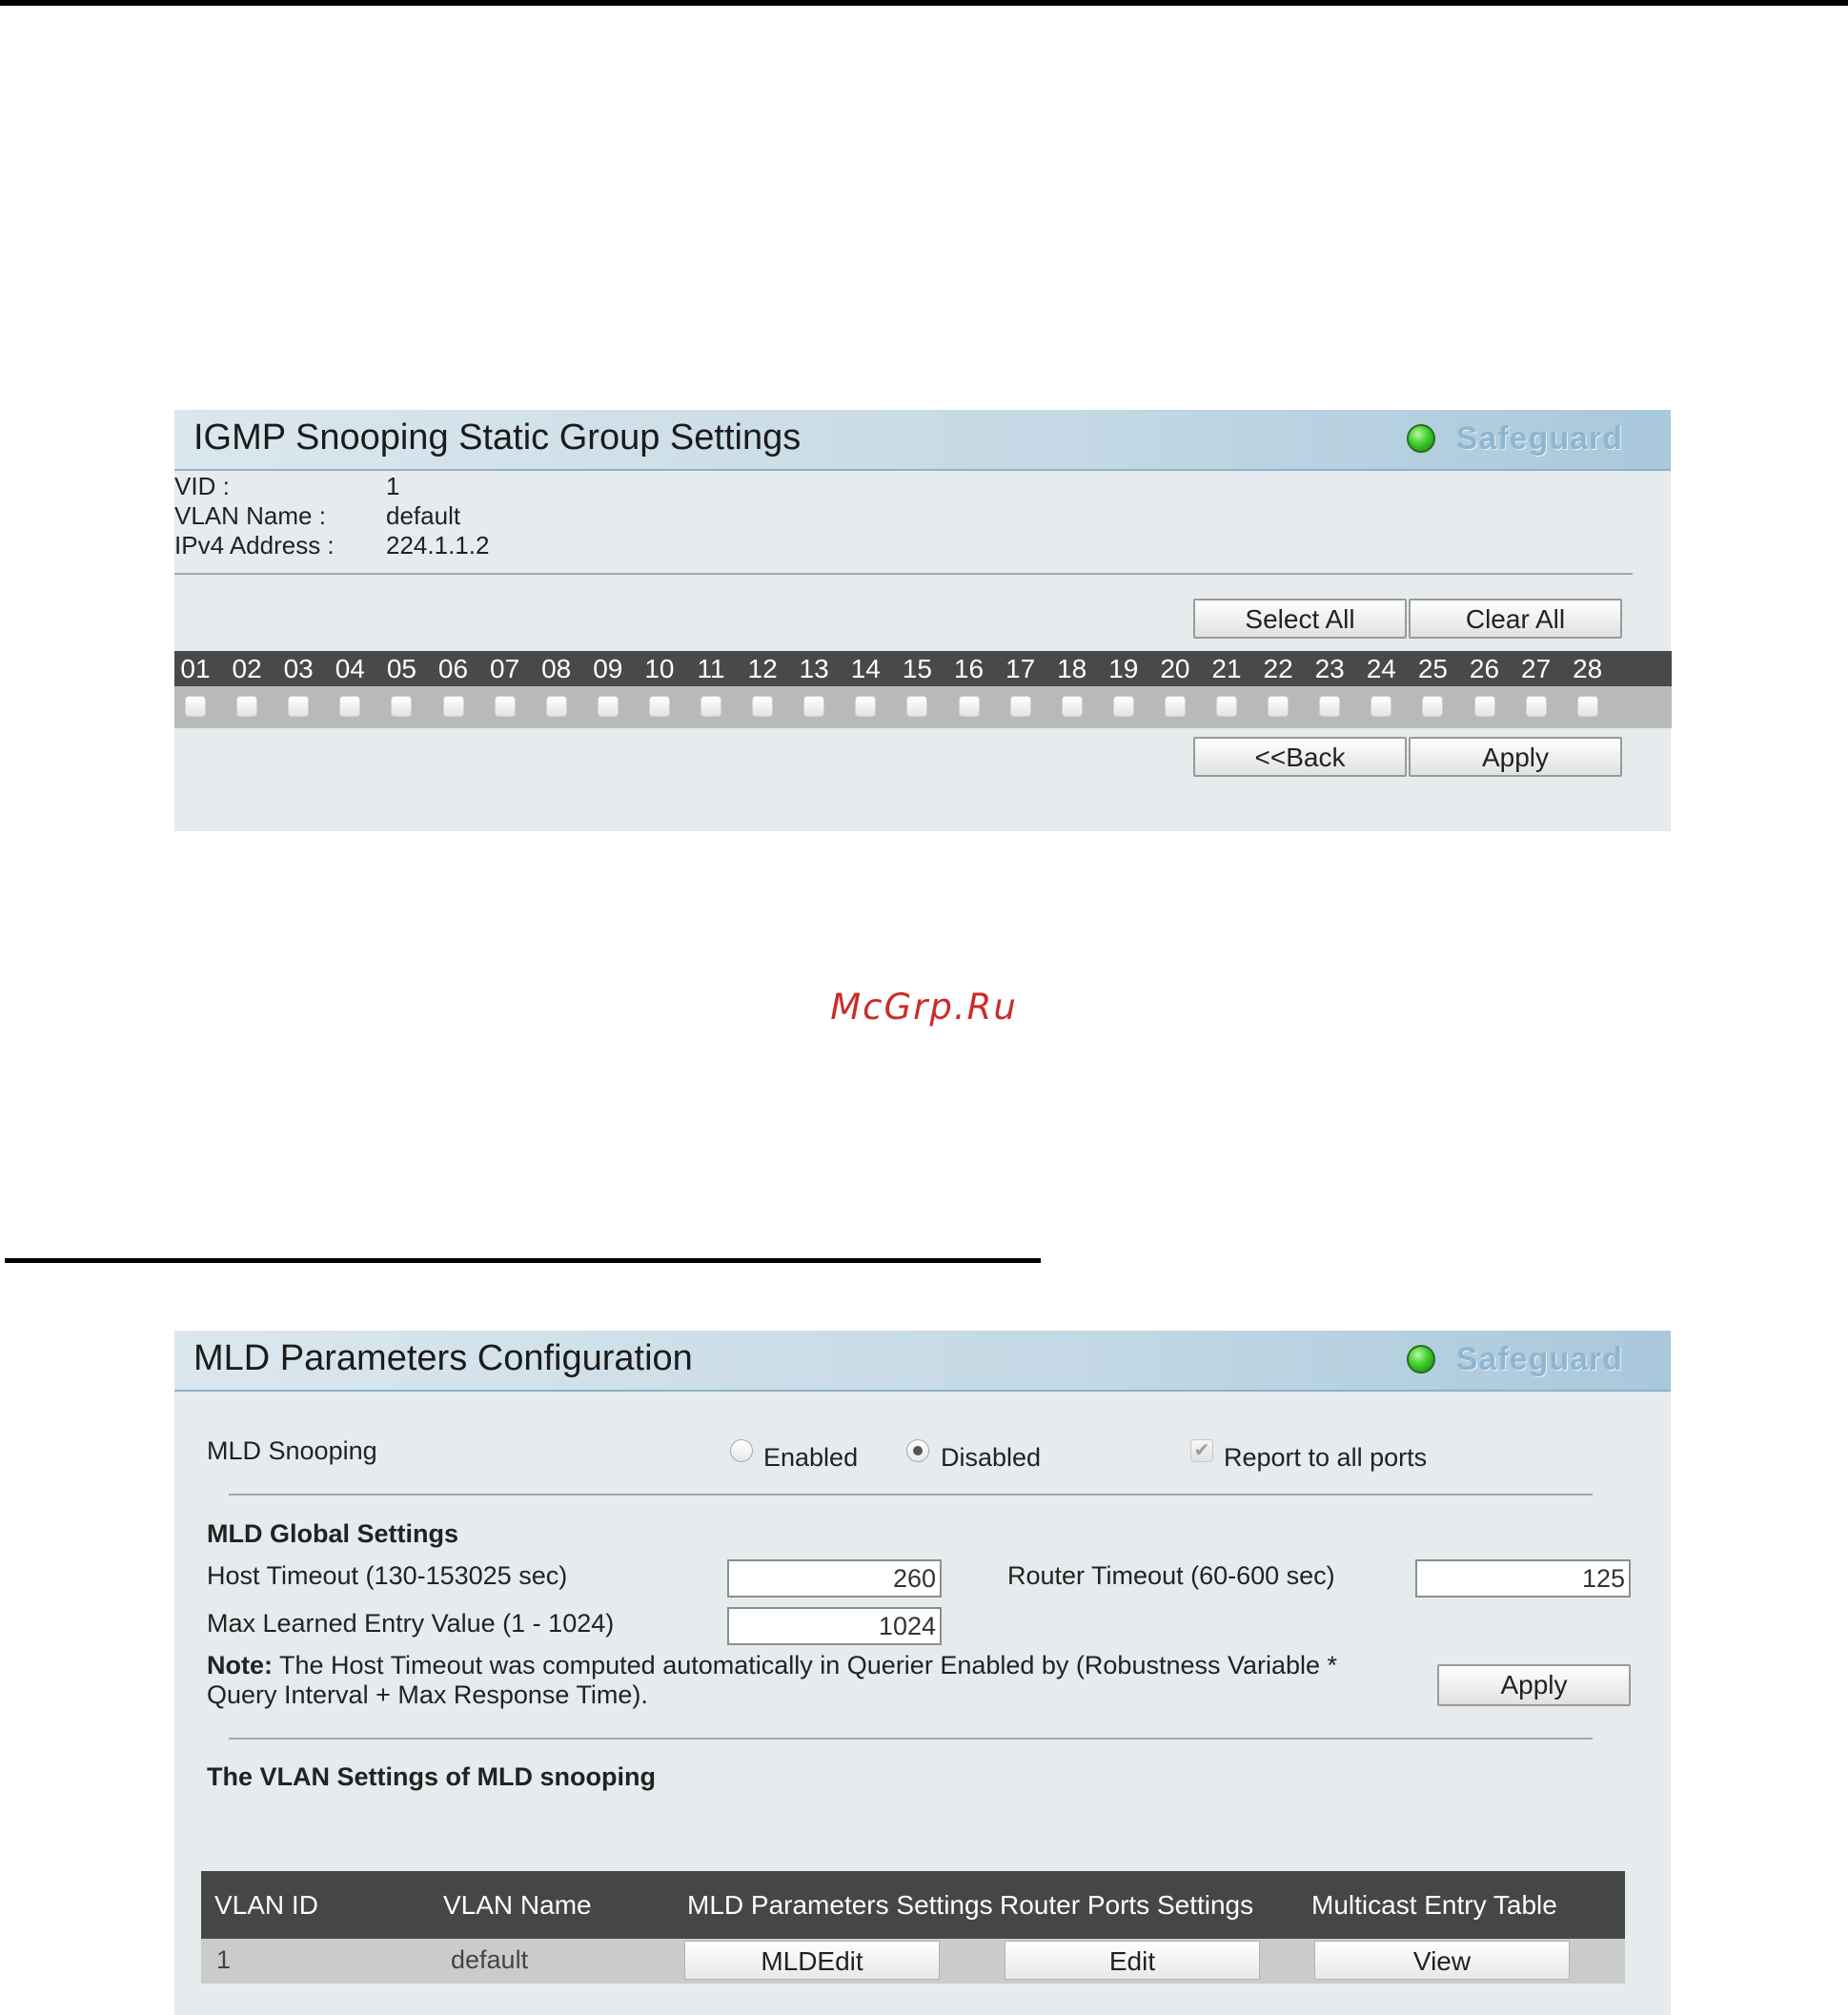 The image size is (1848, 2015). I want to click on port-number-24: 24, so click(1381, 668).